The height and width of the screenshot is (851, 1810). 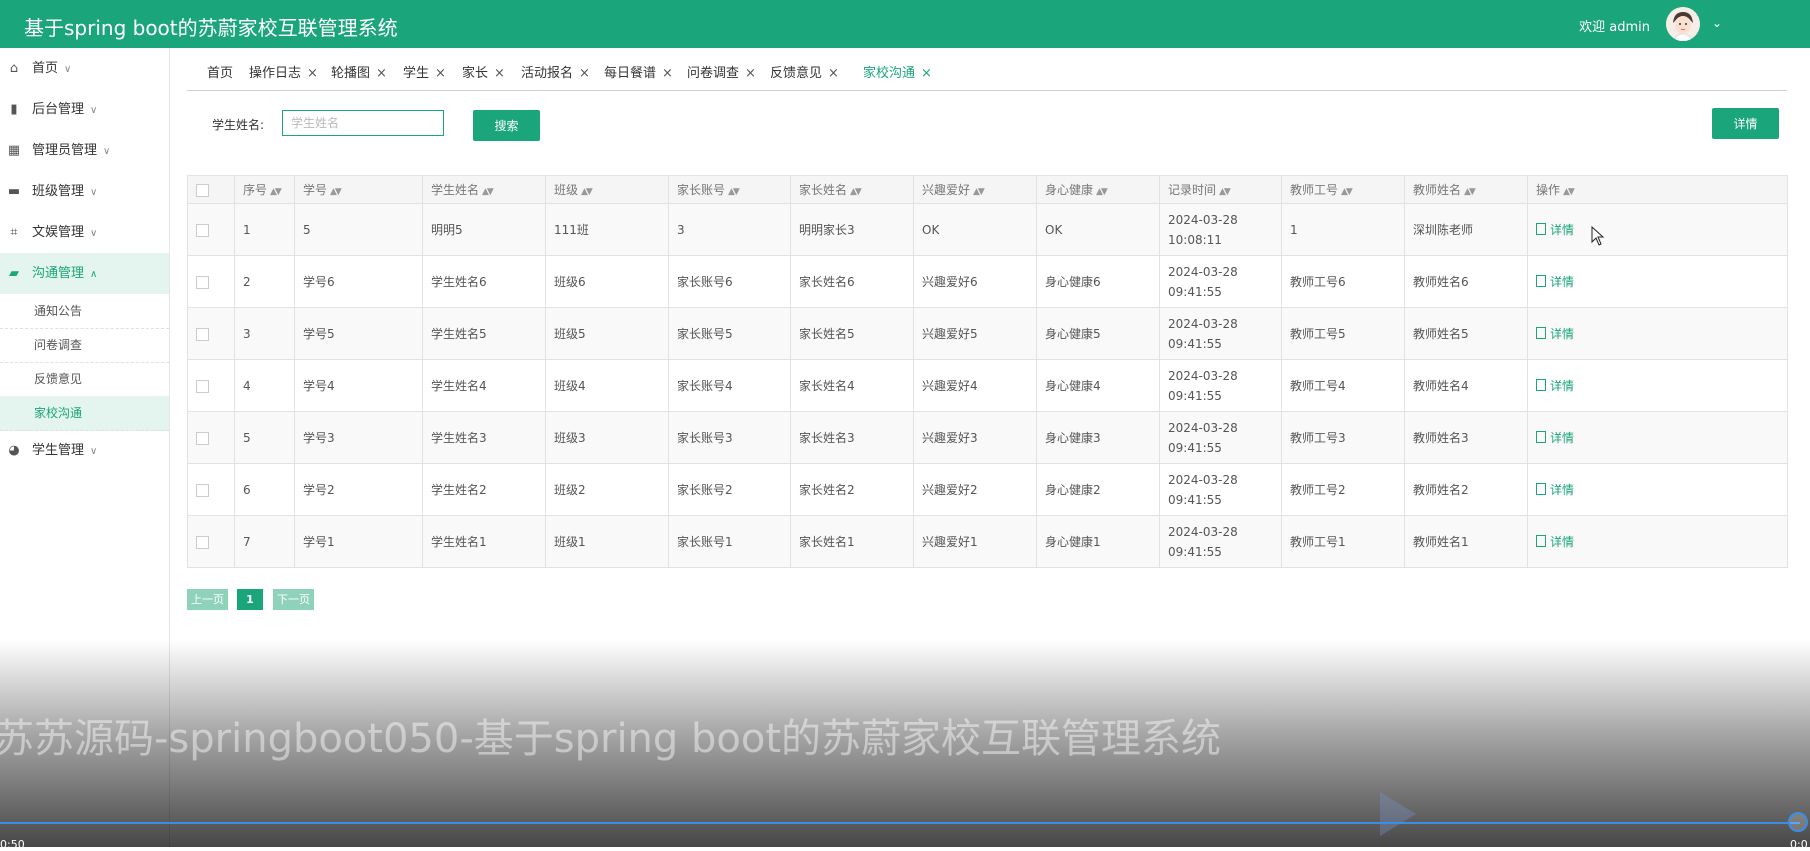 What do you see at coordinates (946, 190) in the screenshot?
I see `column-header-label: 兴趣爱好` at bounding box center [946, 190].